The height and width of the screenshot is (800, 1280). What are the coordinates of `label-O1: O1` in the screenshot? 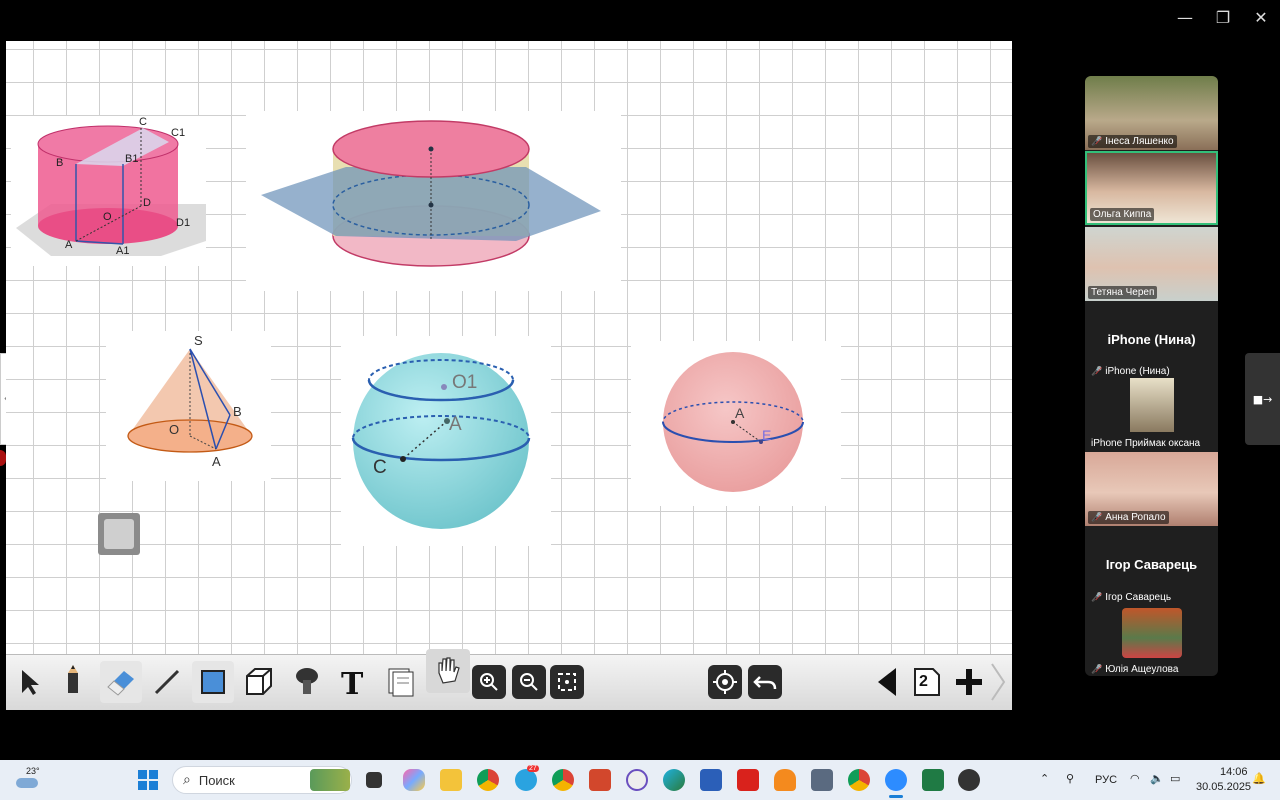 It's located at (464, 382).